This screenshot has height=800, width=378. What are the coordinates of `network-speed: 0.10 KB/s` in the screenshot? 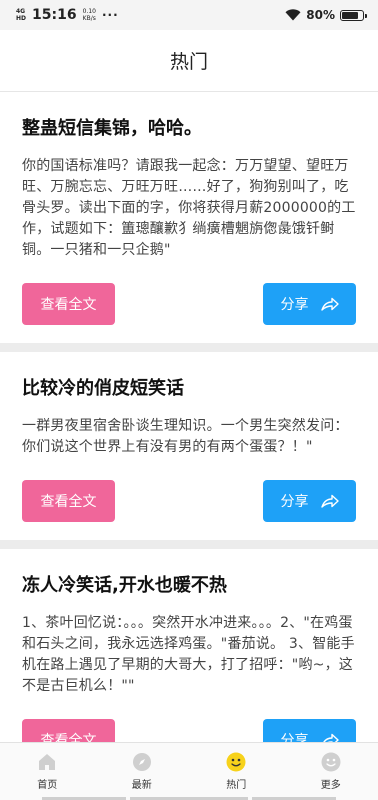 It's located at (89, 15).